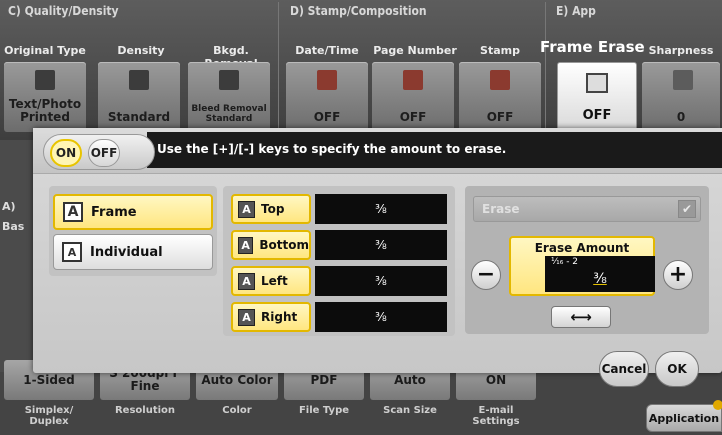  I want to click on page-number-tile: OFF, so click(413, 97).